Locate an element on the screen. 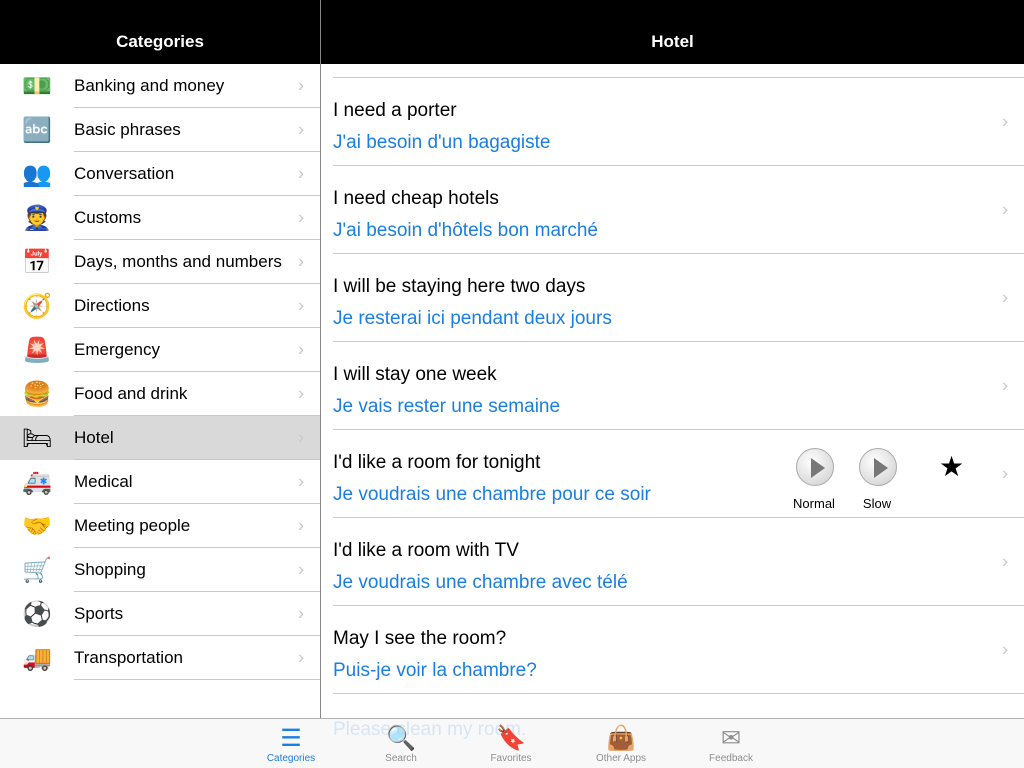 This screenshot has height=768, width=1024. category-label: Food and drink is located at coordinates (131, 393).